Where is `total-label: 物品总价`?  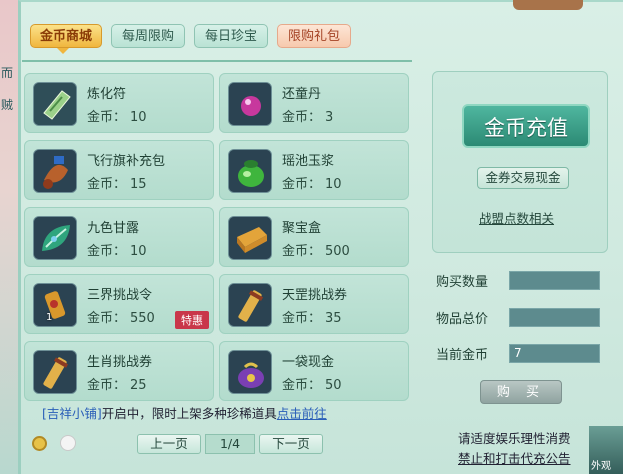
total-label: 物品总价 is located at coordinates (462, 319).